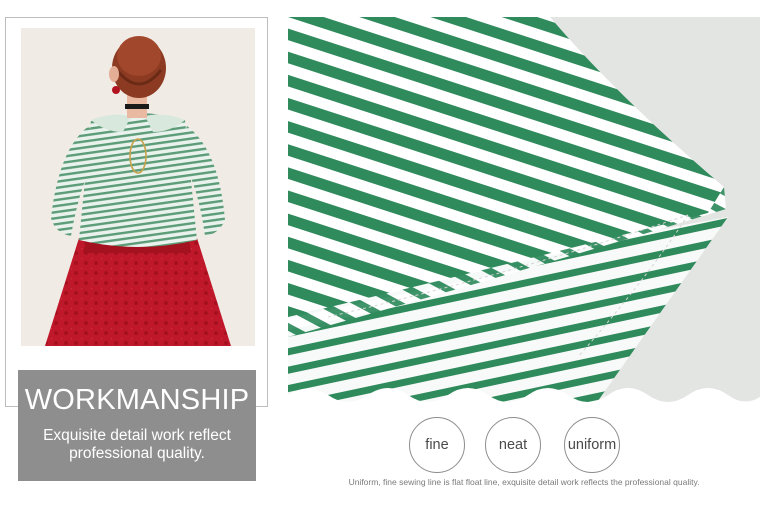  What do you see at coordinates (137, 400) in the screenshot?
I see `workmanship-title: WORKMANSHIP` at bounding box center [137, 400].